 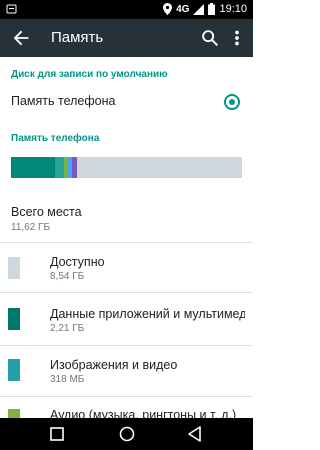 What do you see at coordinates (210, 38) in the screenshot?
I see `search-icon` at bounding box center [210, 38].